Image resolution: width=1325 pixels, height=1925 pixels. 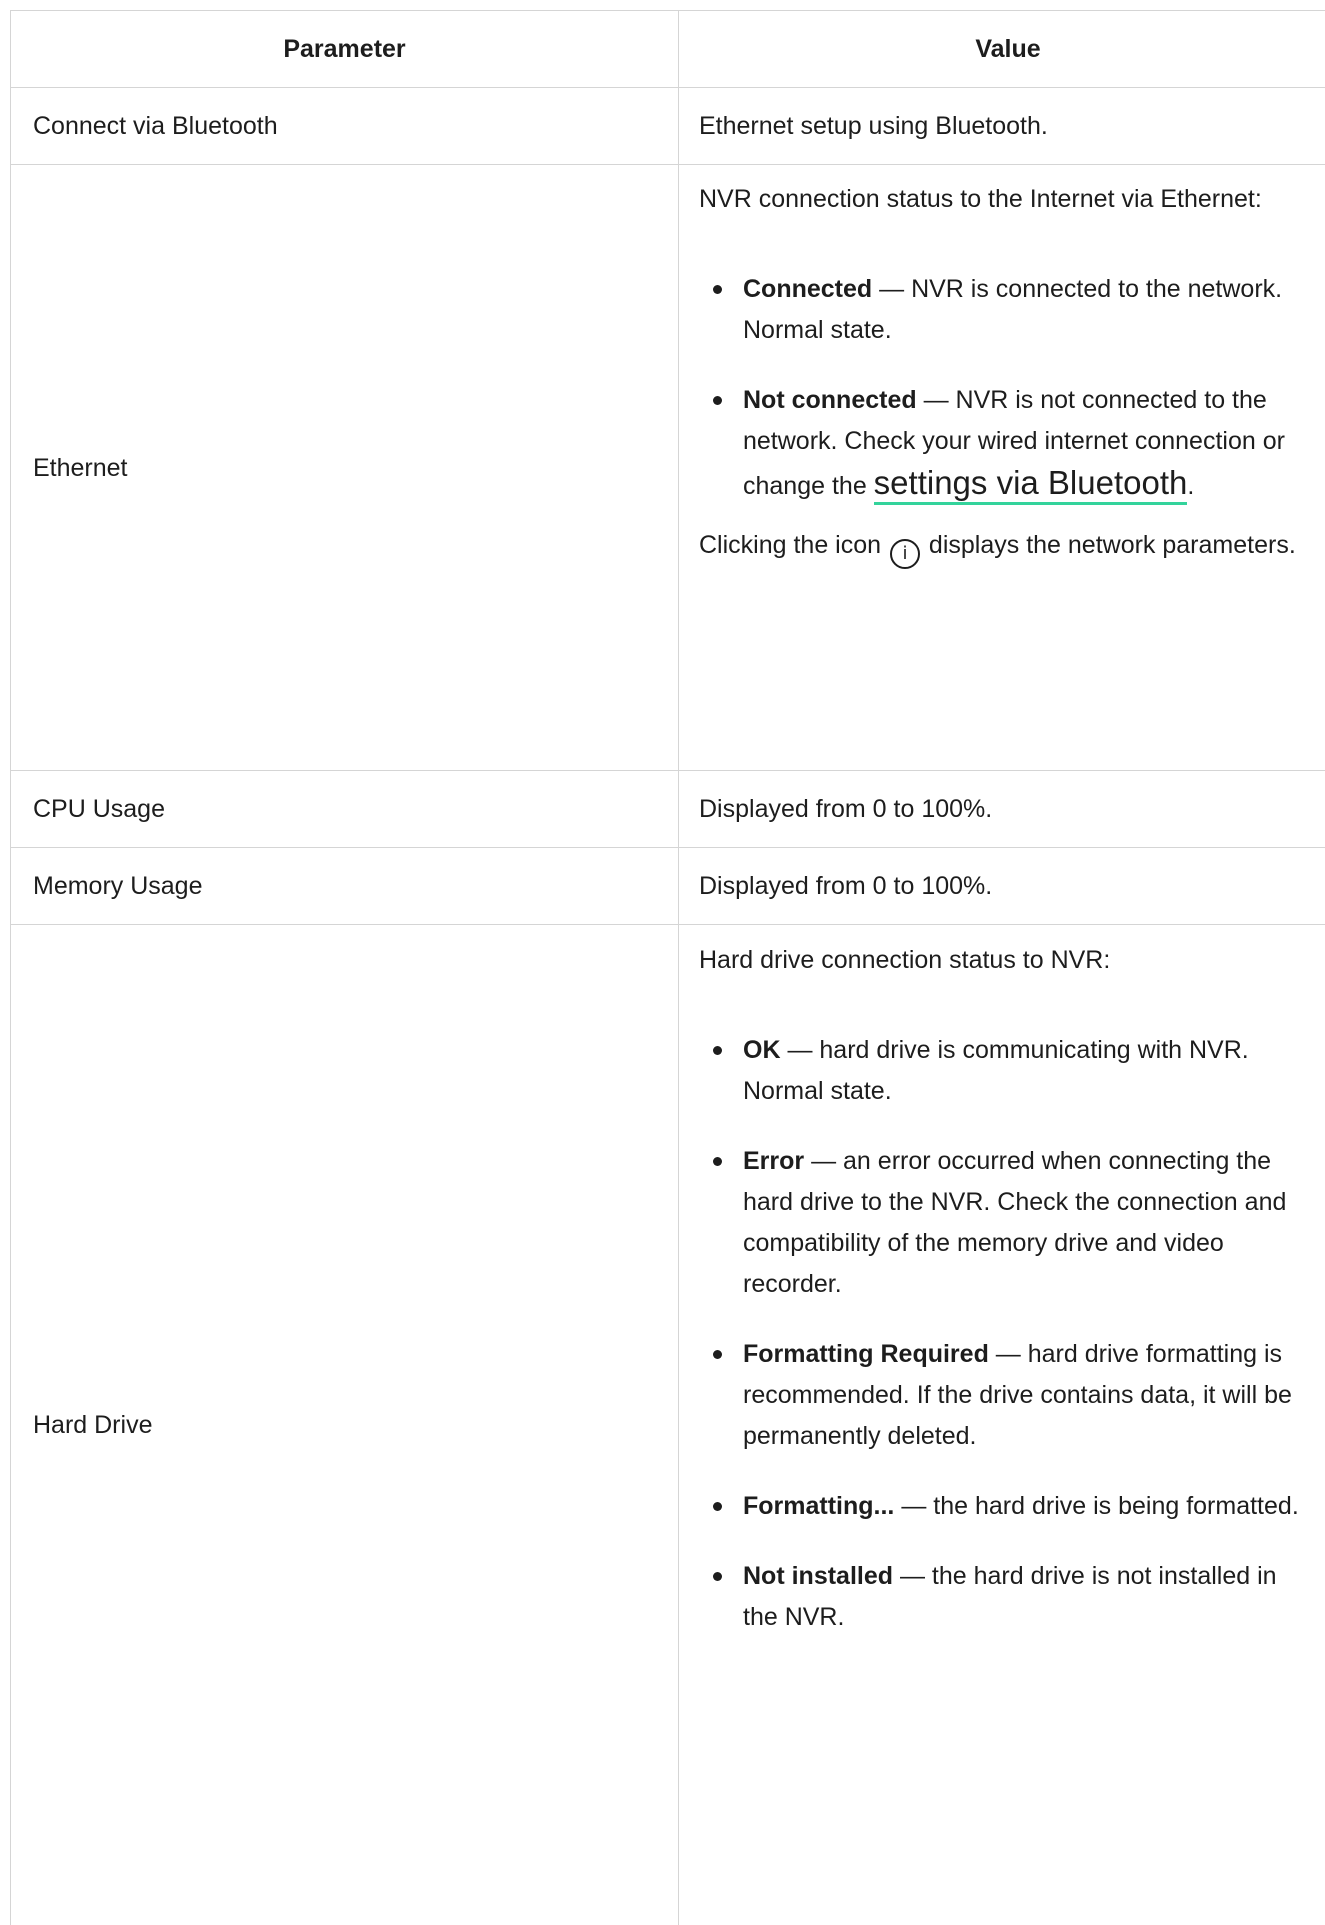 I want to click on info-icon: i, so click(x=904, y=554).